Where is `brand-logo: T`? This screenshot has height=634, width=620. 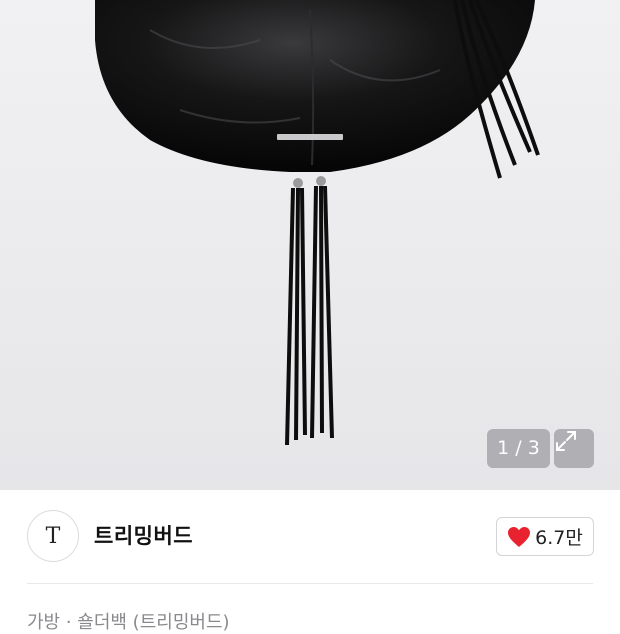 brand-logo: T is located at coordinates (53, 536).